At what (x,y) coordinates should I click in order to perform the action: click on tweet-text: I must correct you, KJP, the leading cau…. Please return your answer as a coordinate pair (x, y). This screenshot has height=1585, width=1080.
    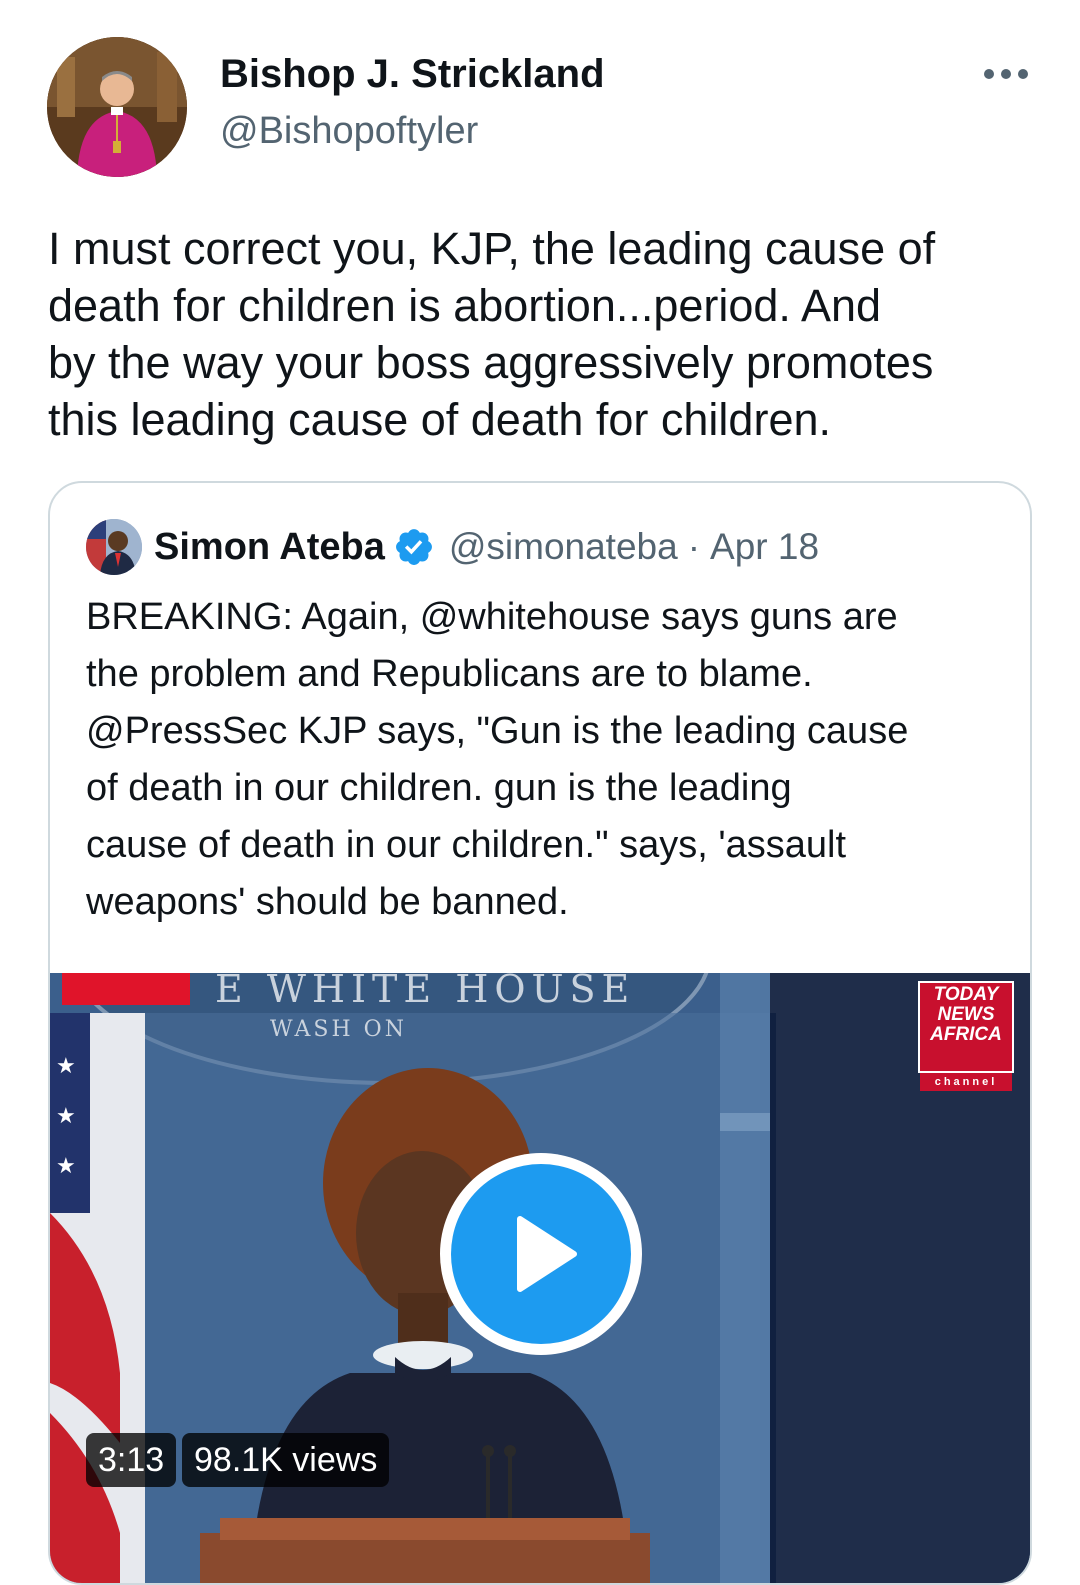
    Looking at the image, I should click on (543, 334).